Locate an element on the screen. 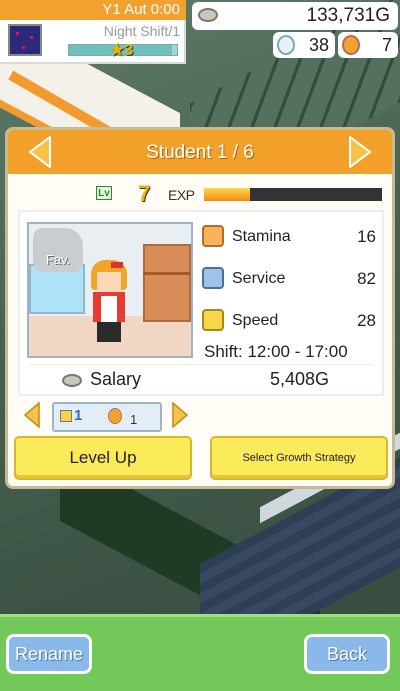  stat-speed: Speed 28 is located at coordinates (291, 322).